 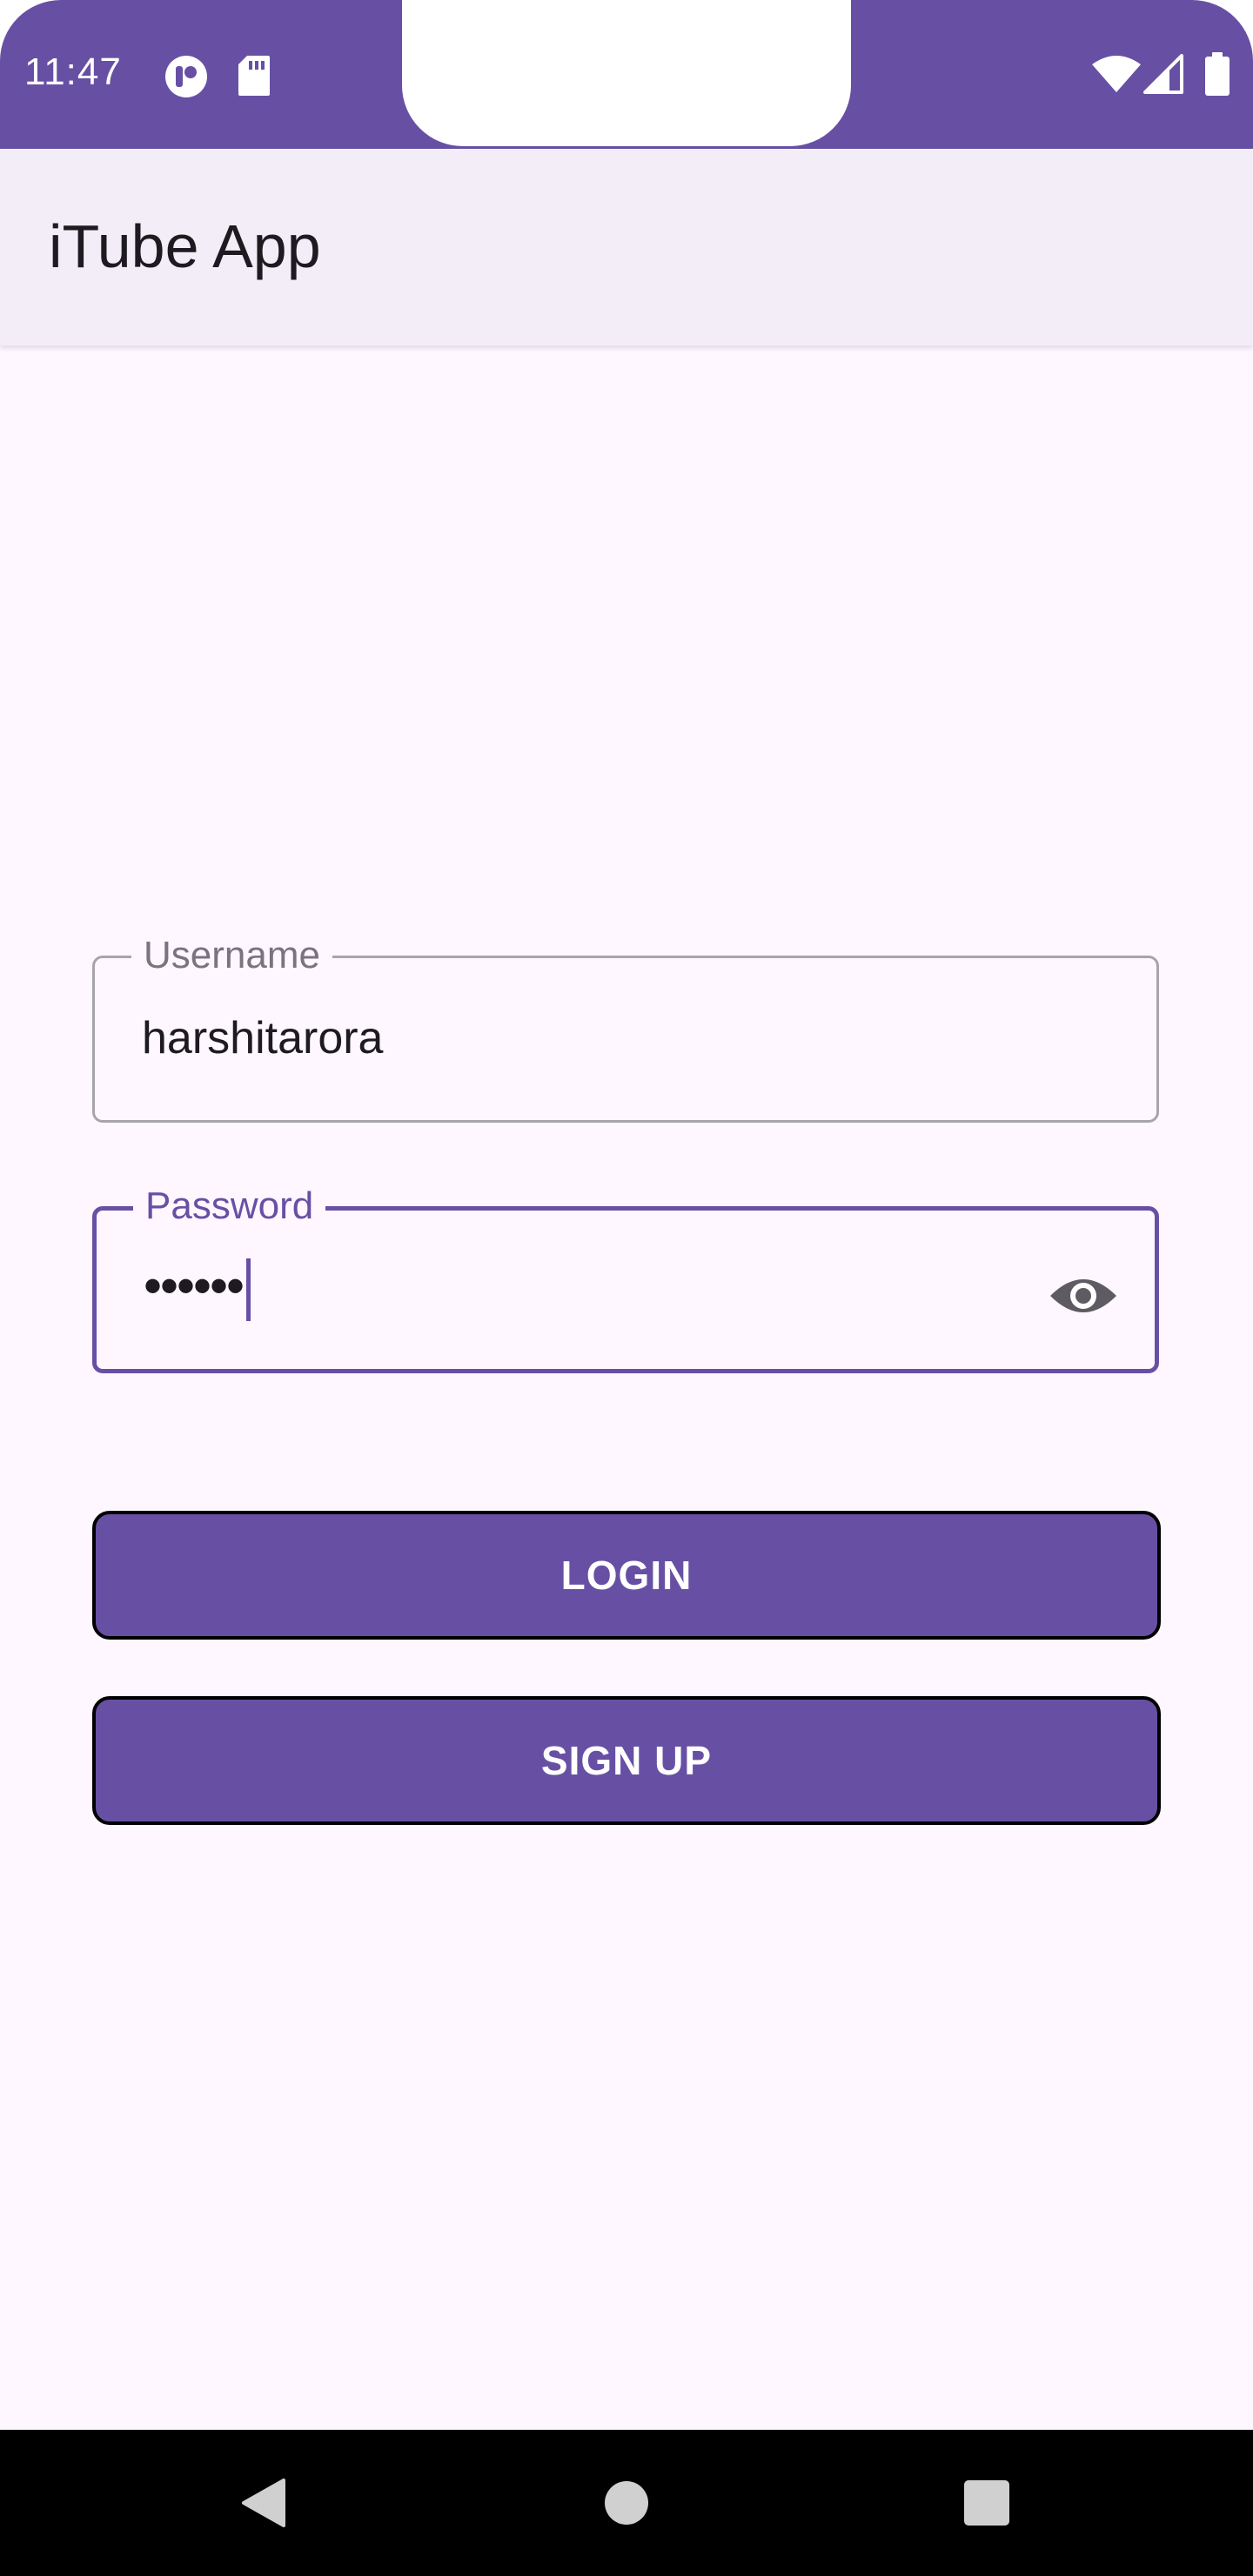 I want to click on password-field: Password ••••••, so click(x=625, y=1278).